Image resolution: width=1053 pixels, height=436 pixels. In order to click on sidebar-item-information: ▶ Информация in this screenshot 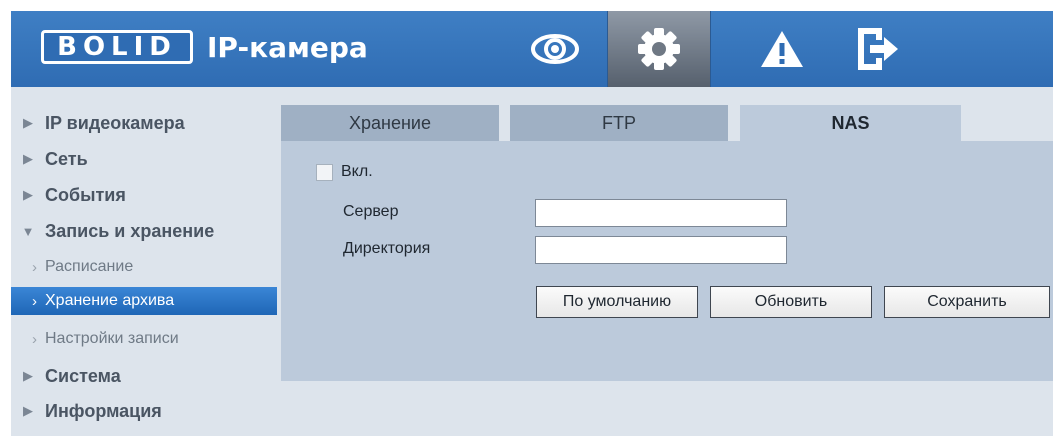, I will do `click(144, 411)`.